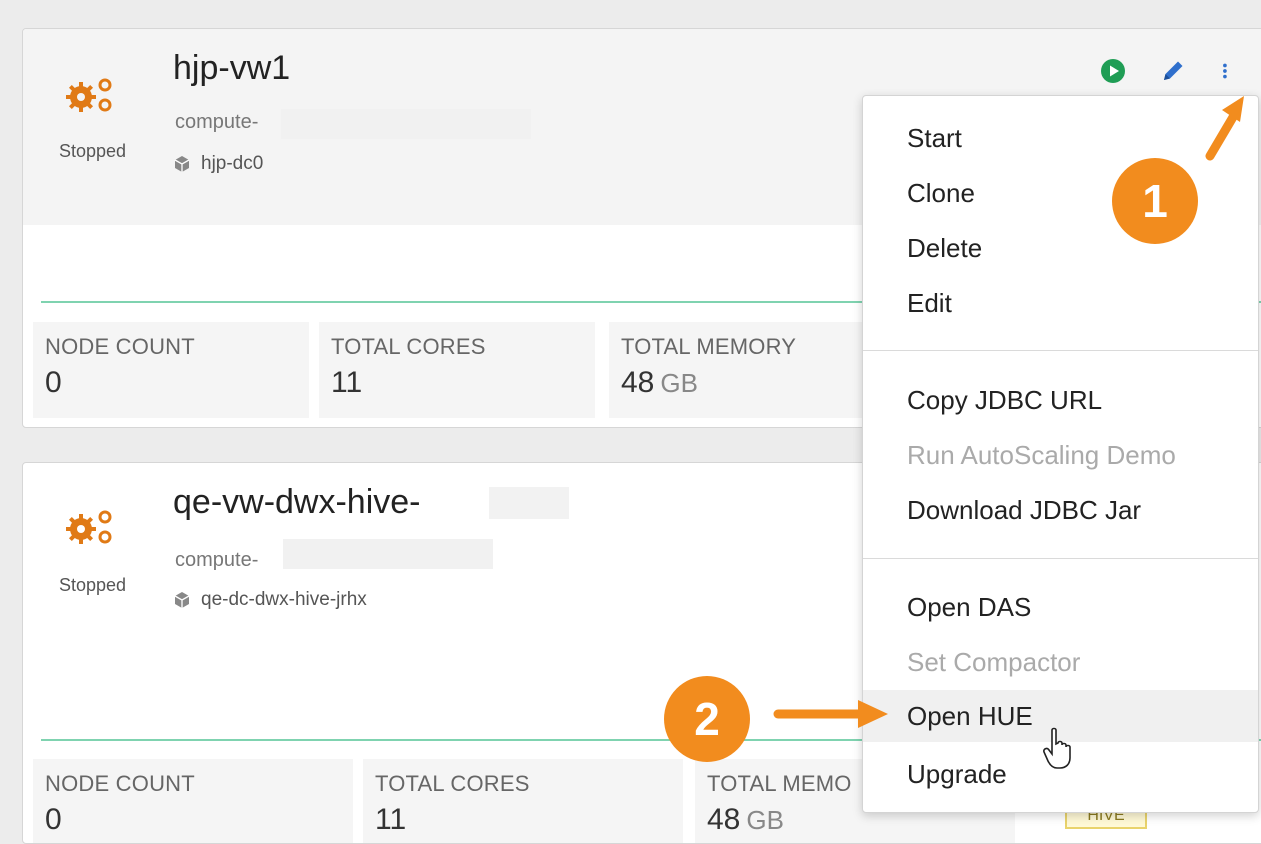 This screenshot has height=844, width=1261. What do you see at coordinates (1060, 716) in the screenshot?
I see `menu-item-open-hue: Open HUE` at bounding box center [1060, 716].